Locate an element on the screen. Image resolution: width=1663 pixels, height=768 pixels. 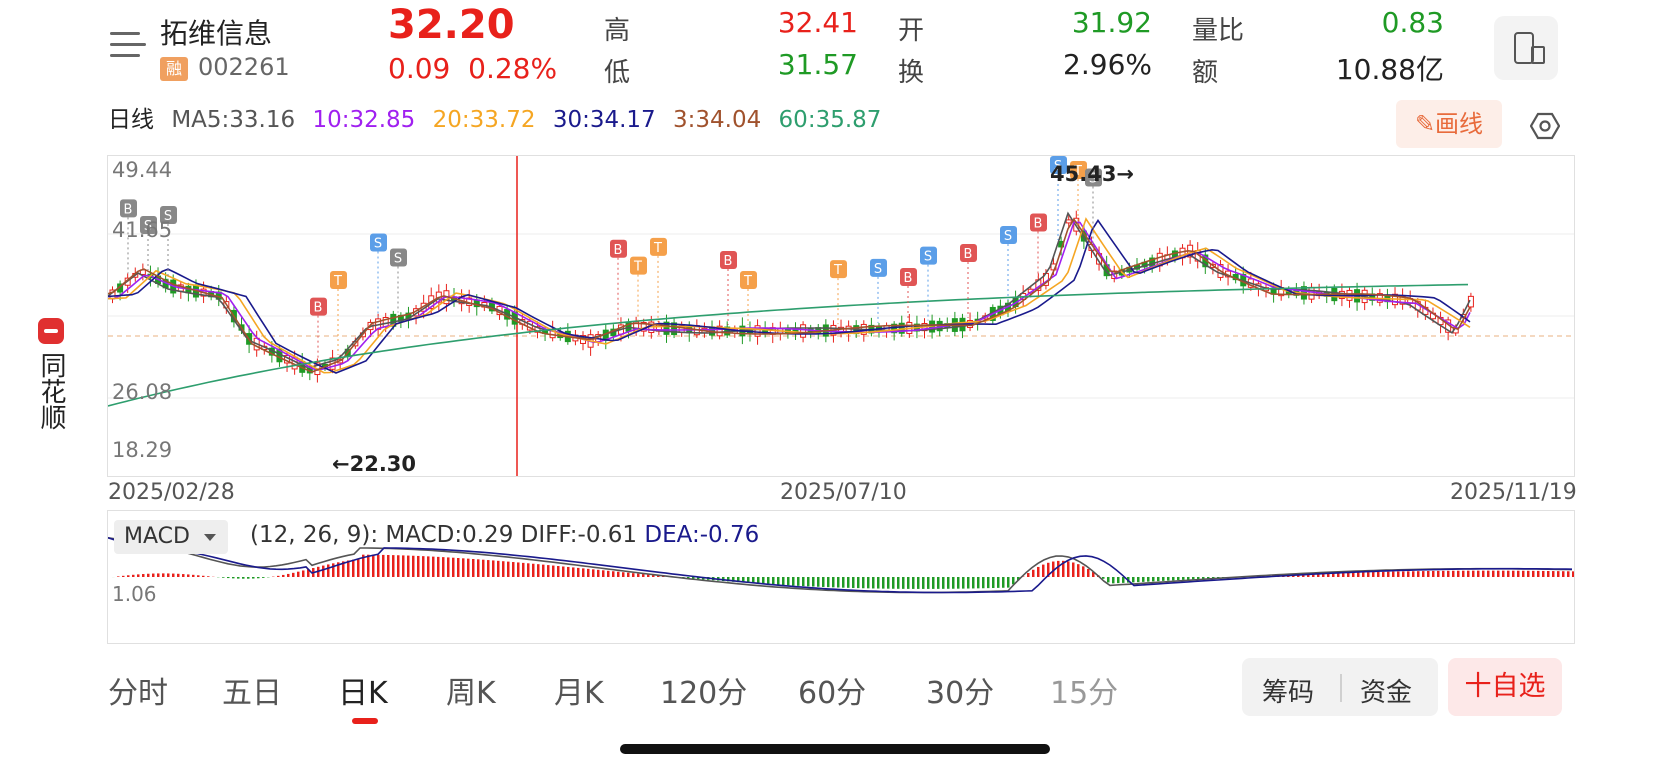
tab-60min: 60分 is located at coordinates (832, 690).